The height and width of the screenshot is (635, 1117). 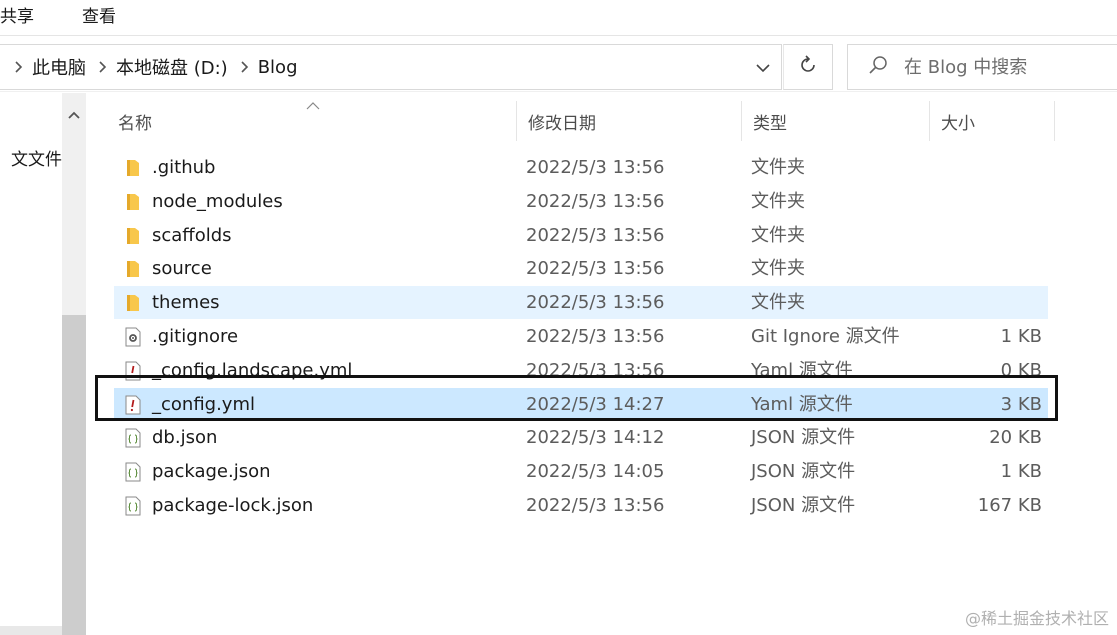 I want to click on navigation-pane: 文文件, so click(x=31, y=364).